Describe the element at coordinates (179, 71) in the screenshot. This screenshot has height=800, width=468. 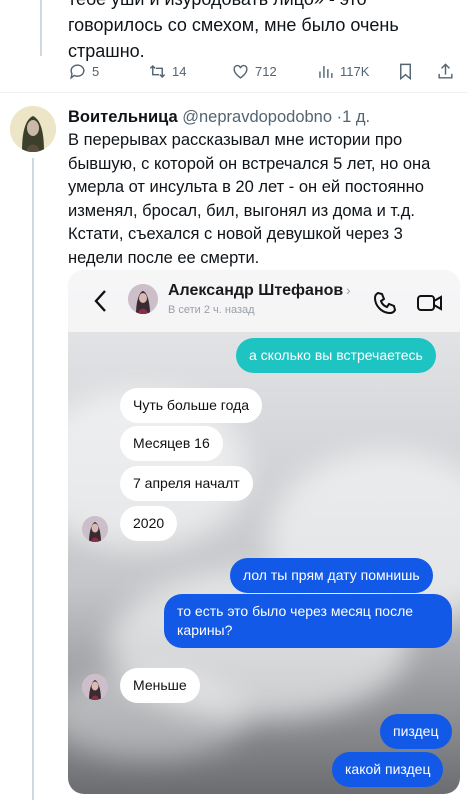
I see `retweet-count: 14` at that location.